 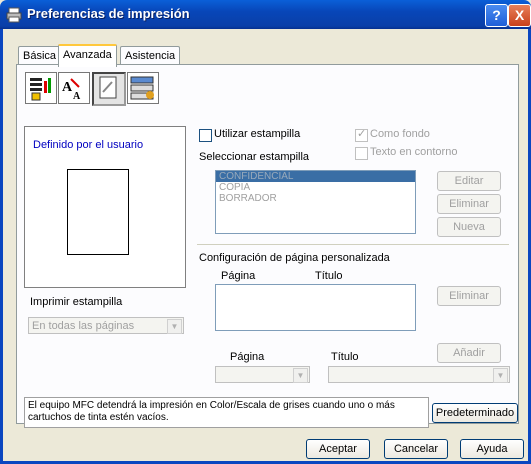 I want to click on tab-basica: Básica, so click(x=40, y=55).